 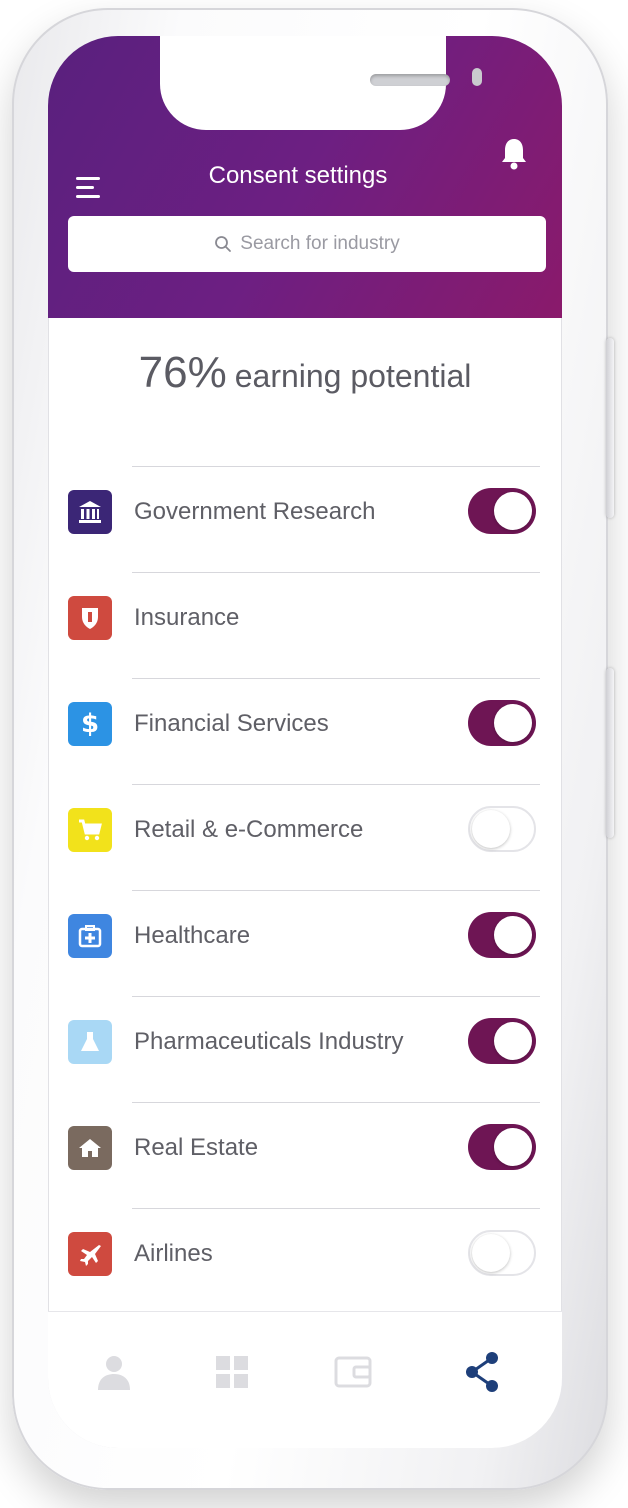 What do you see at coordinates (305, 625) in the screenshot?
I see `industry-row: Insurance` at bounding box center [305, 625].